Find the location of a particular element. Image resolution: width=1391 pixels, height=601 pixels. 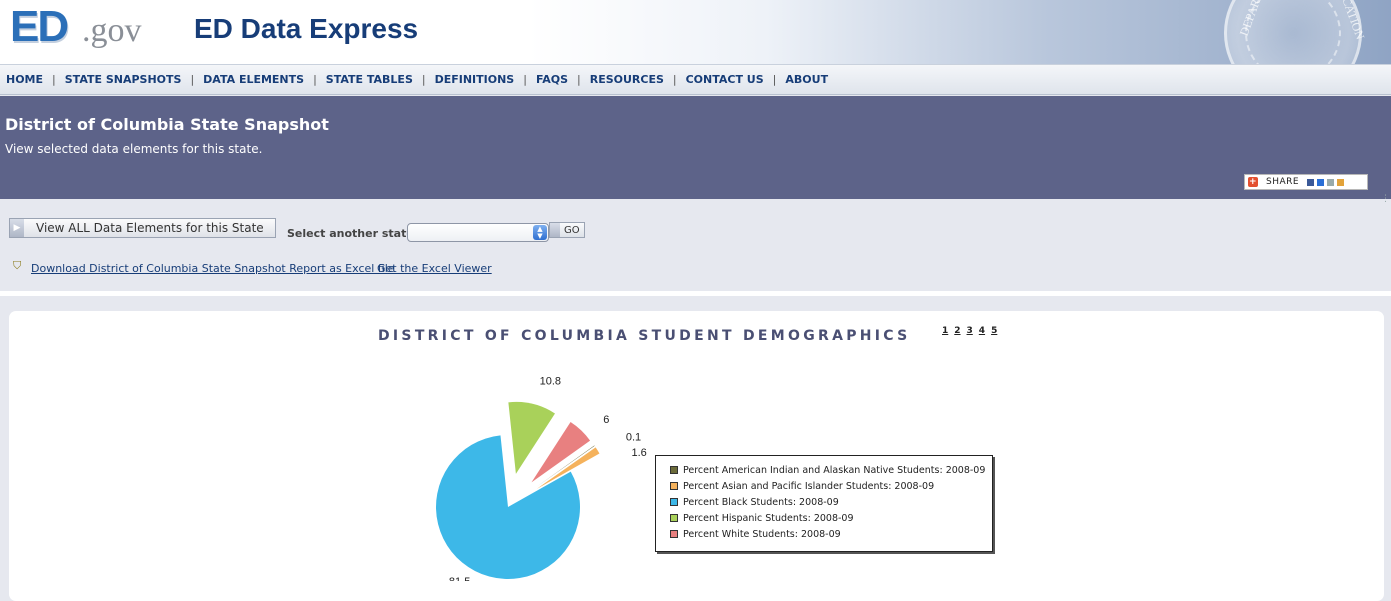

pie-data-label: 6 is located at coordinates (606, 420).